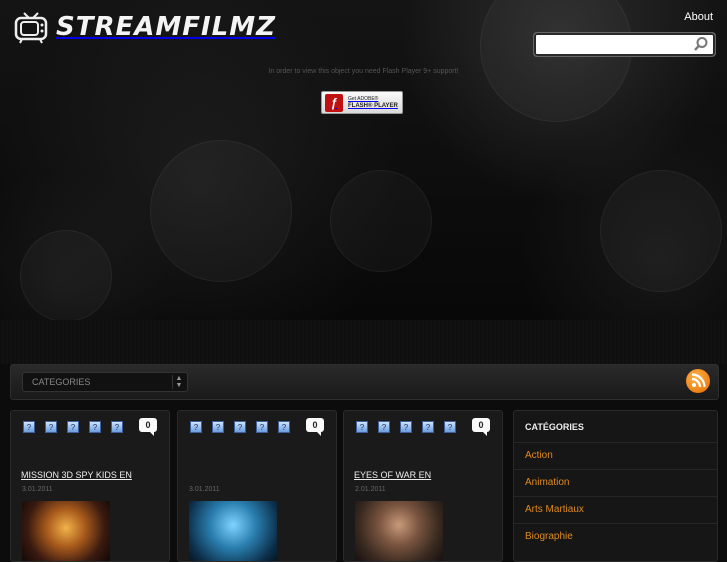  What do you see at coordinates (334, 102) in the screenshot?
I see `flash-icon: ƒ` at bounding box center [334, 102].